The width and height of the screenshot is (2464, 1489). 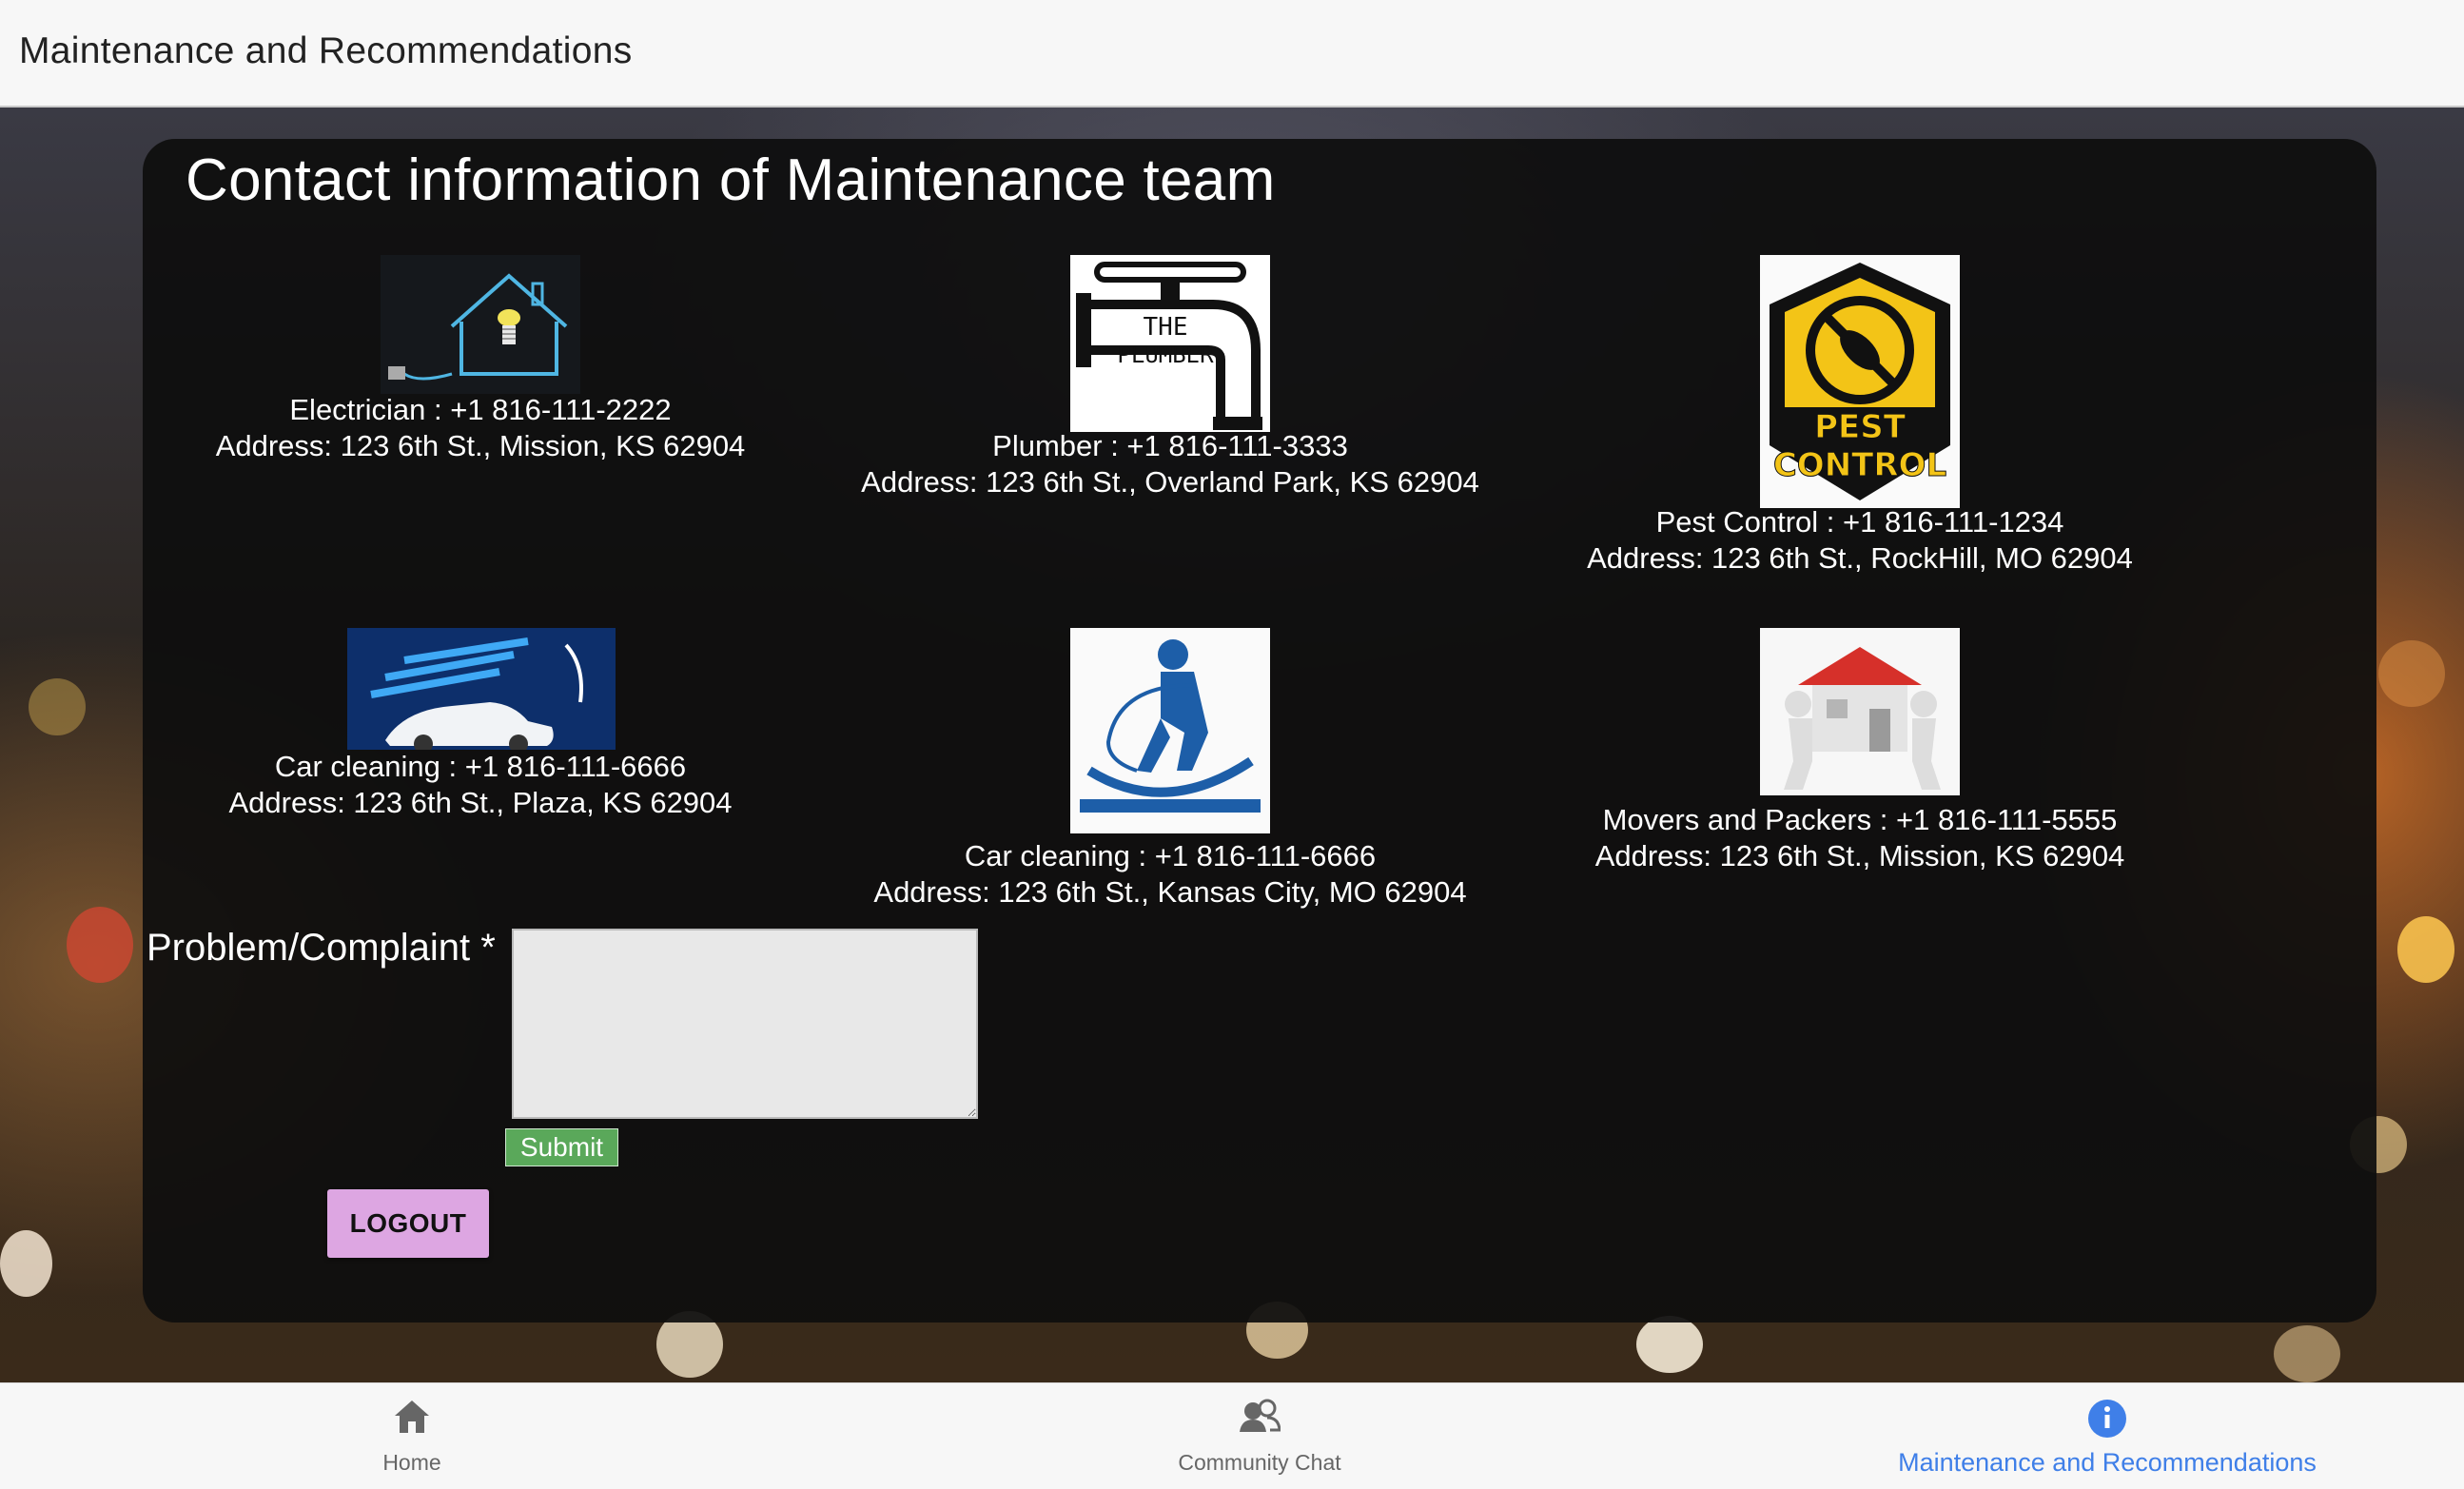 I want to click on electrician-image, so click(x=480, y=324).